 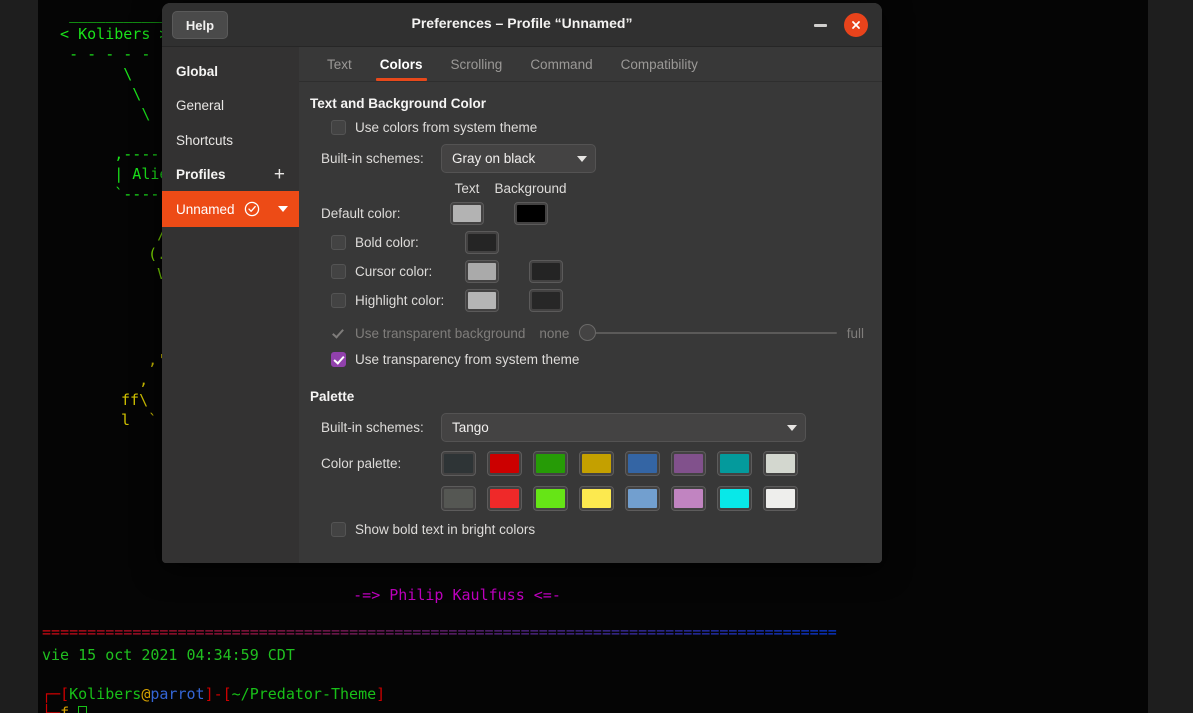 I want to click on show-bold-bright-checkbox, so click(x=338, y=529).